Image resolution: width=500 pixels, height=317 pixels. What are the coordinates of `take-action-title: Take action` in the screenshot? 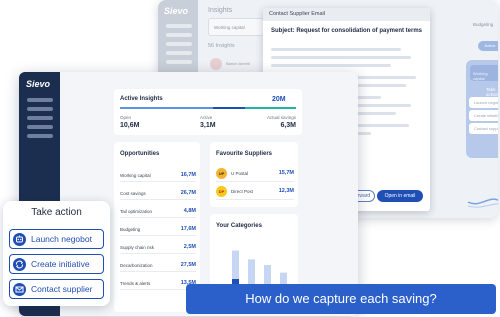 It's located at (56, 212).